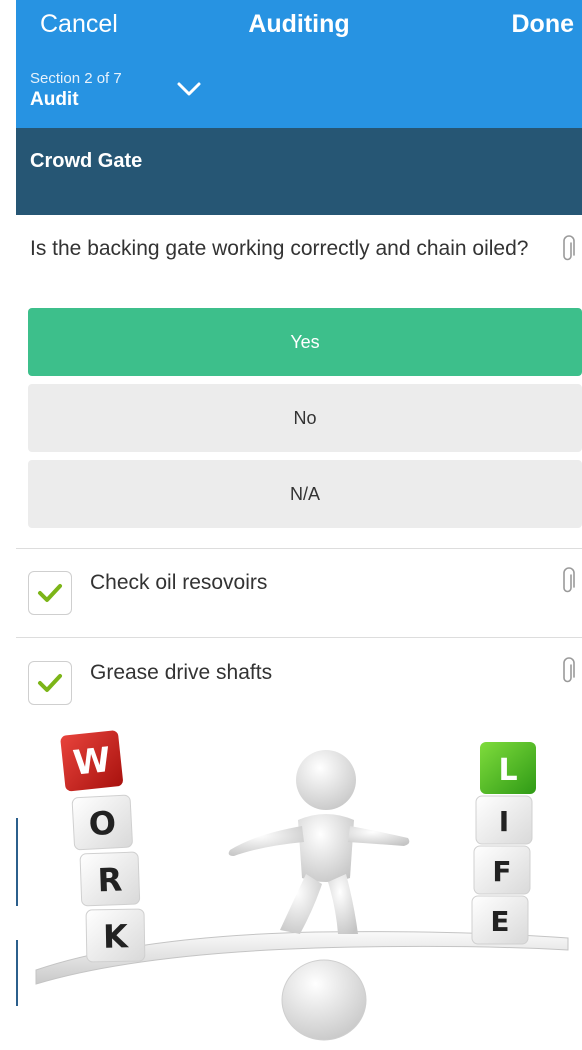  What do you see at coordinates (189, 89) in the screenshot?
I see `chevron-down-icon` at bounding box center [189, 89].